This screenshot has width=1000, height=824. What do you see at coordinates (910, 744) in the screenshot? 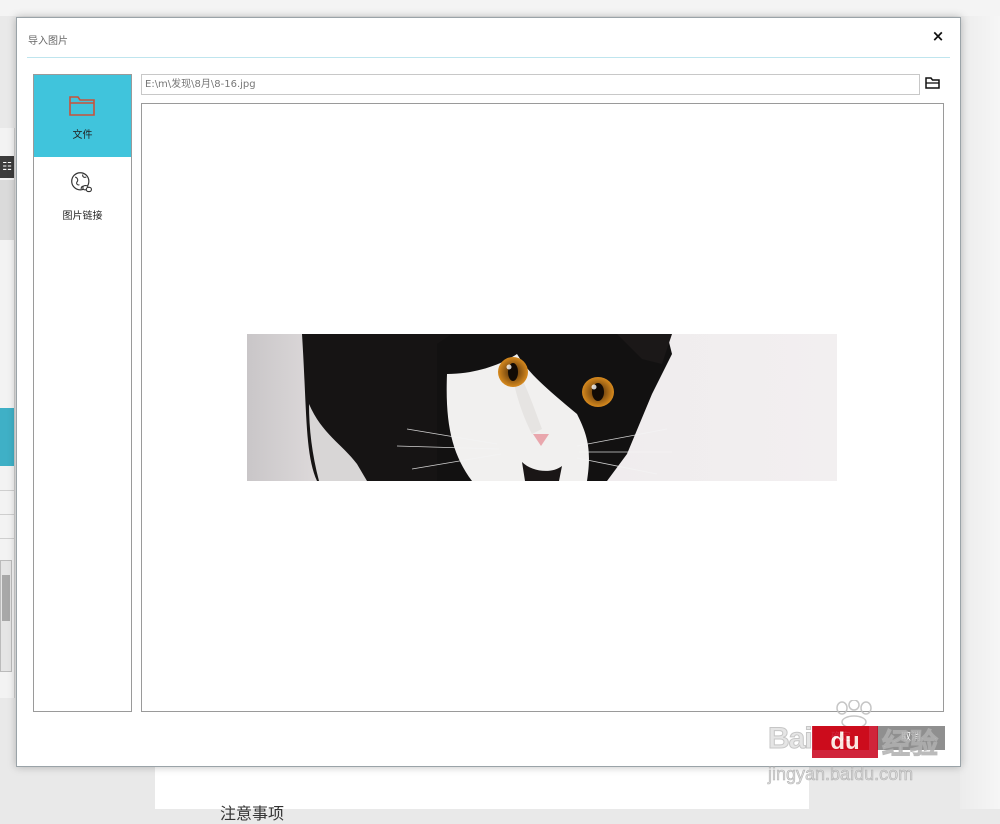
I see `watermark-brand-suffix: 经验` at bounding box center [910, 744].